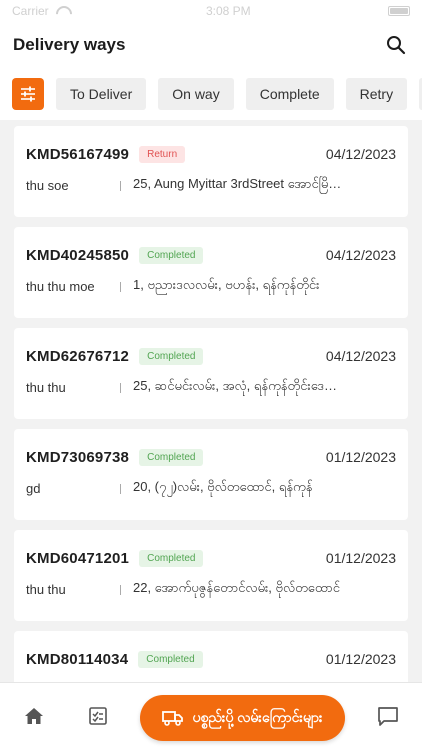 The height and width of the screenshot is (750, 422). Describe the element at coordinates (228, 11) in the screenshot. I see `status-time: 3:08 PM` at that location.